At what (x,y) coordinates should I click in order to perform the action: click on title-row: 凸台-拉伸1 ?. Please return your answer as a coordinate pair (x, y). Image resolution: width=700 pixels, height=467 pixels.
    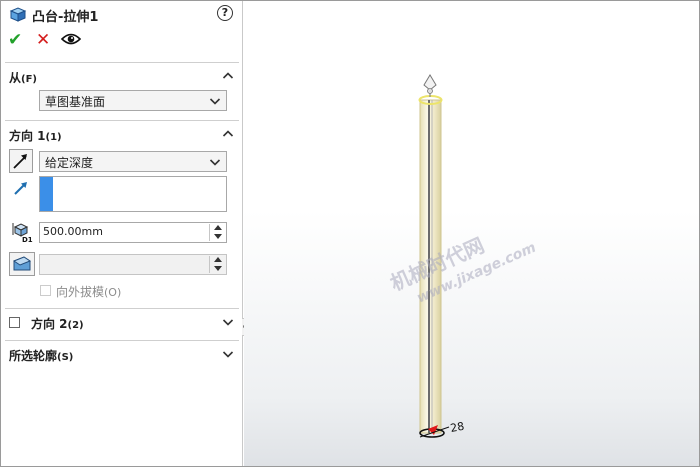
    Looking at the image, I should click on (122, 14).